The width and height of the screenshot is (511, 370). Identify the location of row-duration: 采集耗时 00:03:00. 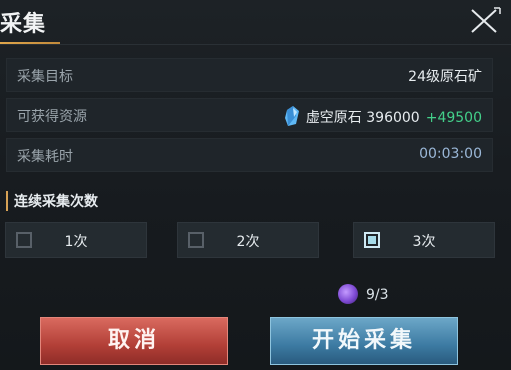
(249, 155).